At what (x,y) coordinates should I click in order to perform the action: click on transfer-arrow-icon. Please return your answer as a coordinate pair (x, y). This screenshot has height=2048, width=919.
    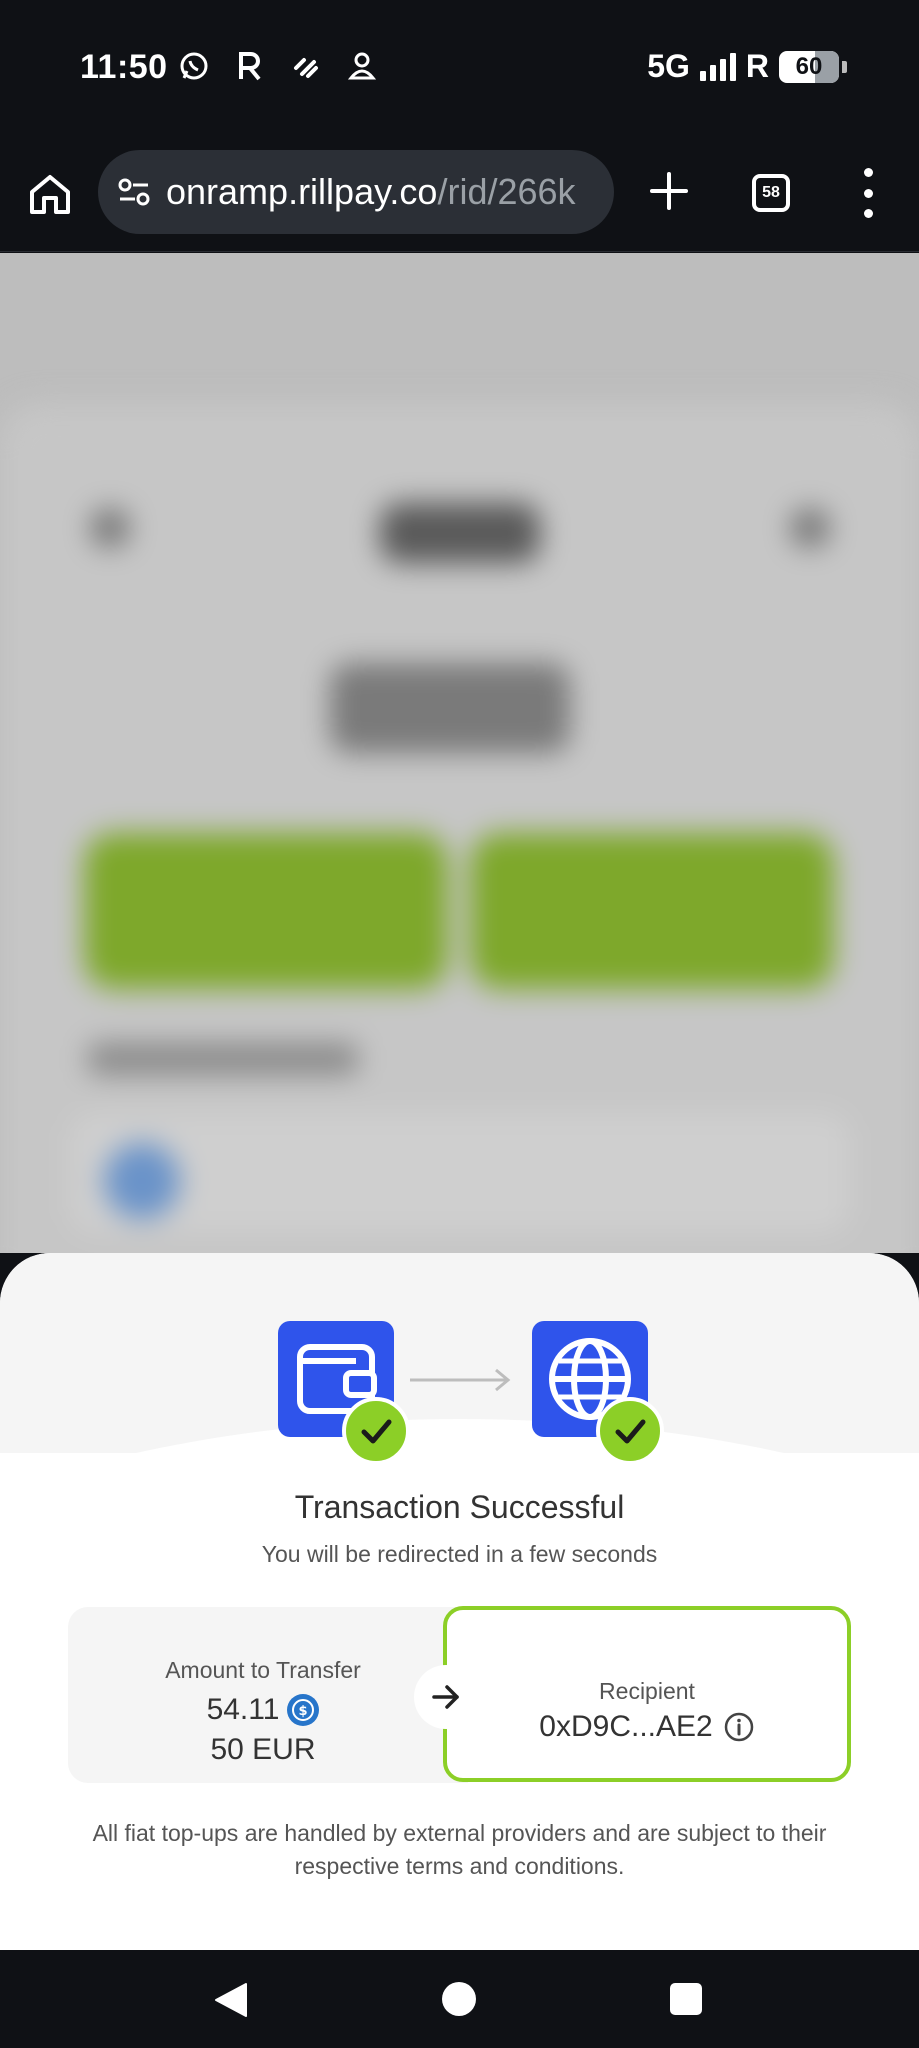
    Looking at the image, I should click on (446, 1697).